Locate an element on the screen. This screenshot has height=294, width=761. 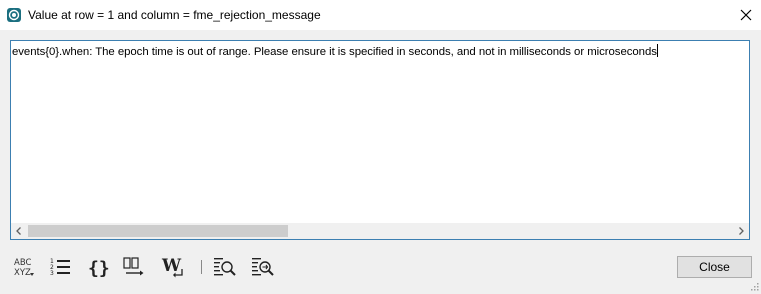
word-wrap-icon: W is located at coordinates (173, 267).